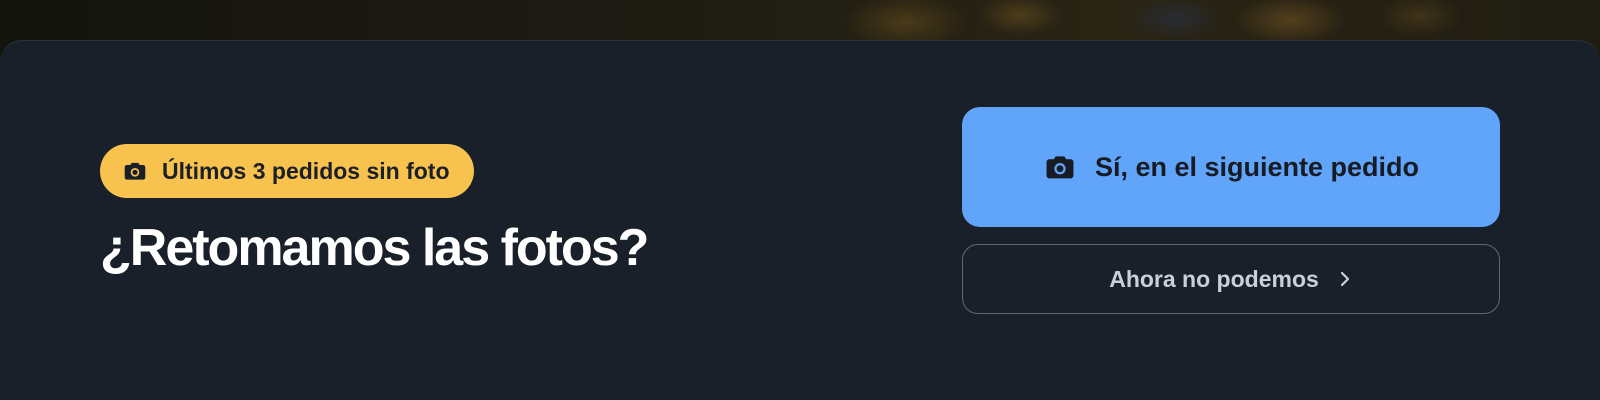  Describe the element at coordinates (374, 248) in the screenshot. I see `page-title: ¿Retomamos las fotos?` at that location.